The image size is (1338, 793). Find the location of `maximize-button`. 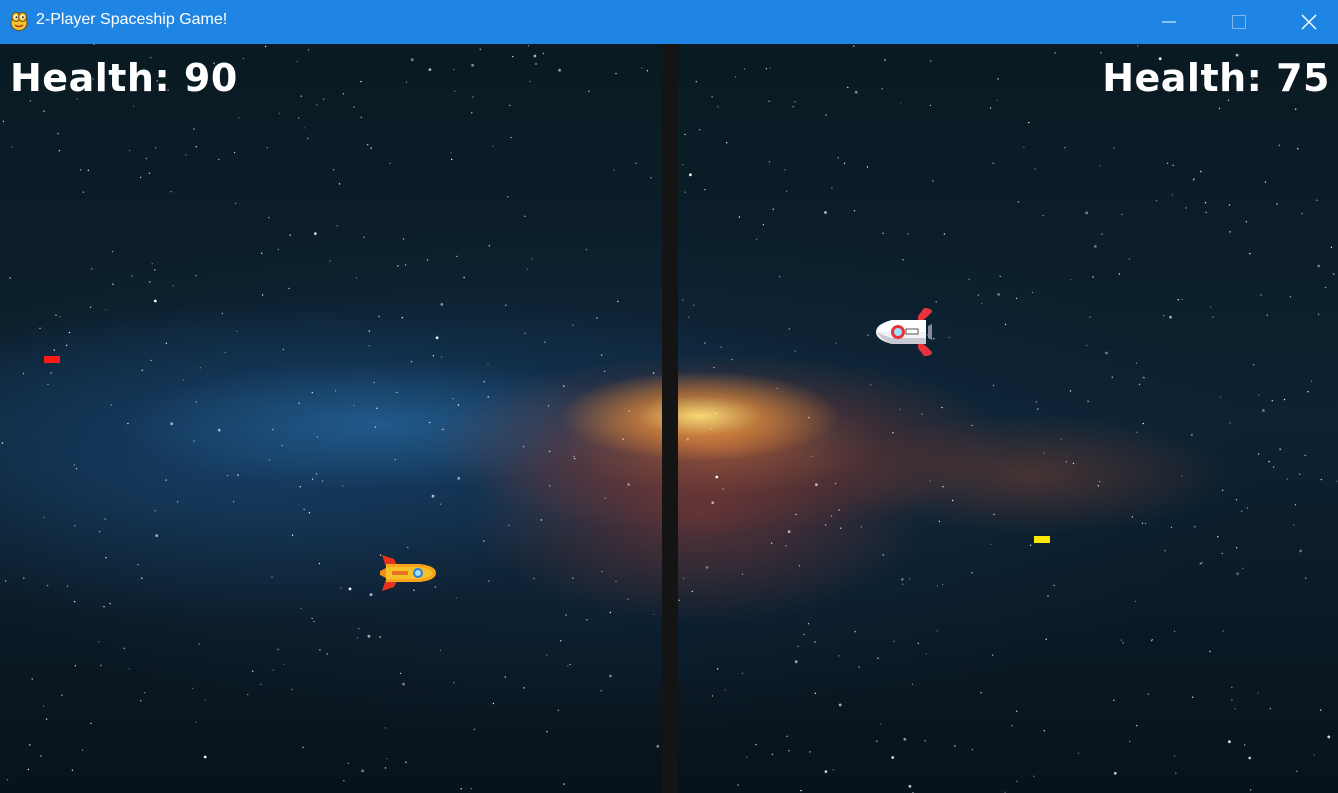

maximize-button is located at coordinates (1239, 22).